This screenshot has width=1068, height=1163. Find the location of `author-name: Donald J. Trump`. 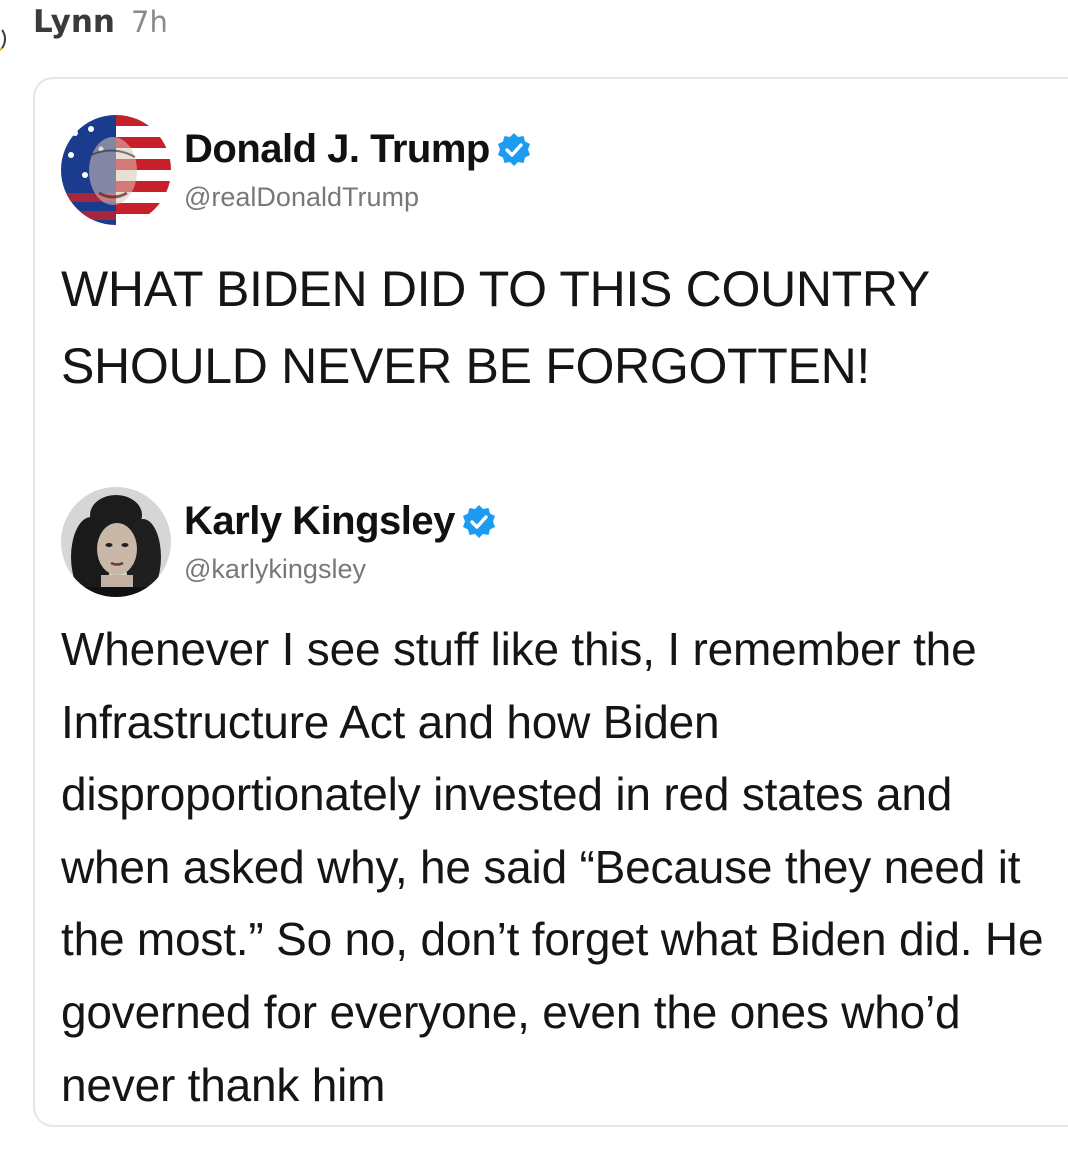

author-name: Donald J. Trump is located at coordinates (337, 149).